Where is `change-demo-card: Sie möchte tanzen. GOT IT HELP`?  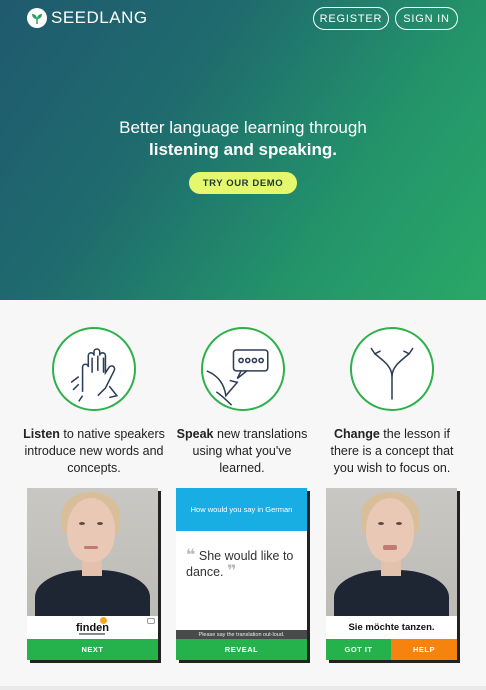
change-demo-card: Sie möchte tanzen. GOT IT HELP is located at coordinates (391, 574).